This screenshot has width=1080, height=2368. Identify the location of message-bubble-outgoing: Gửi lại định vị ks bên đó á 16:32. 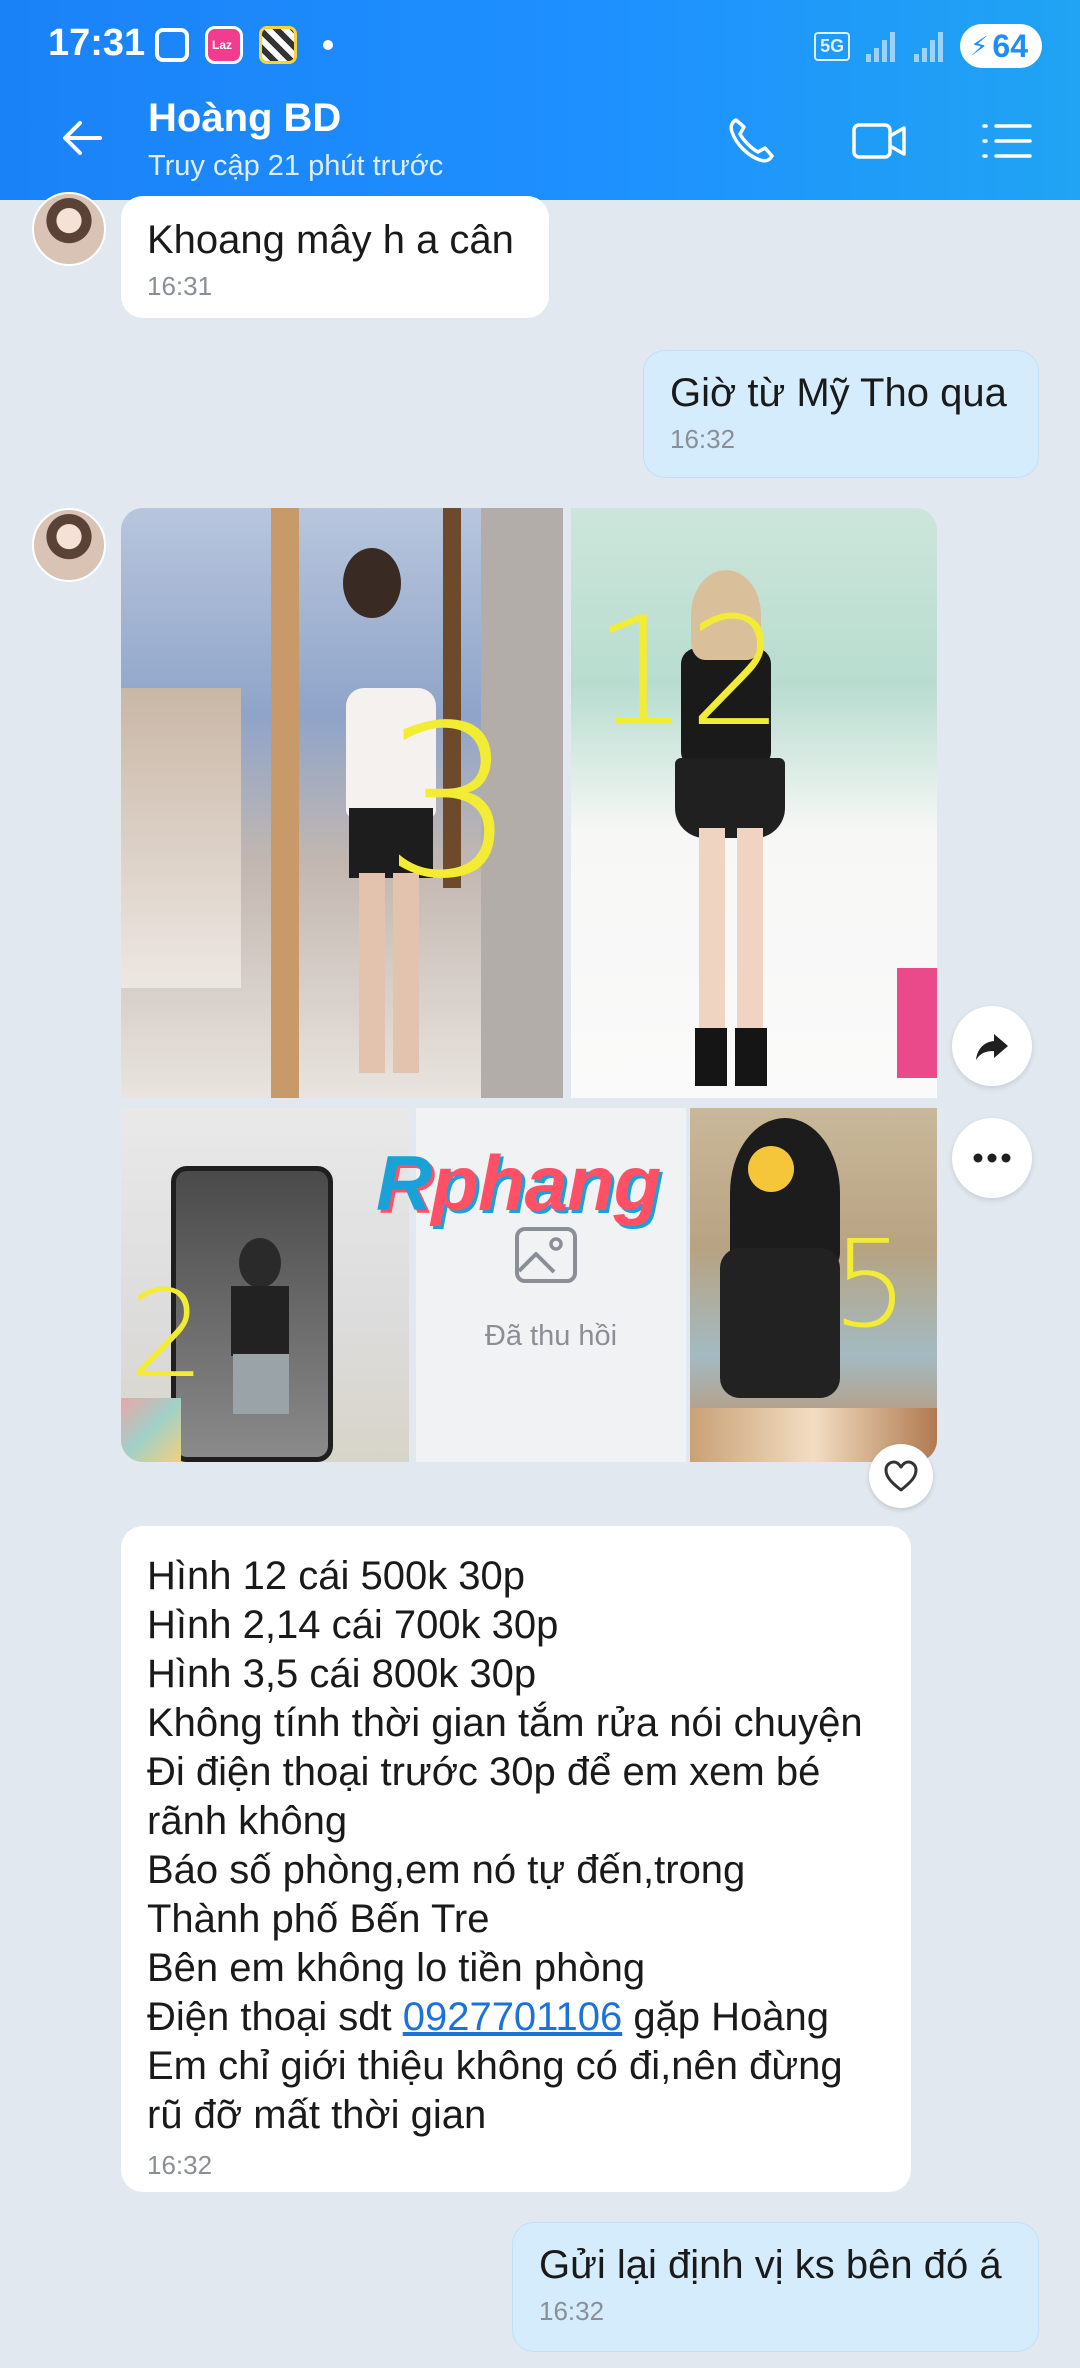
(775, 2287).